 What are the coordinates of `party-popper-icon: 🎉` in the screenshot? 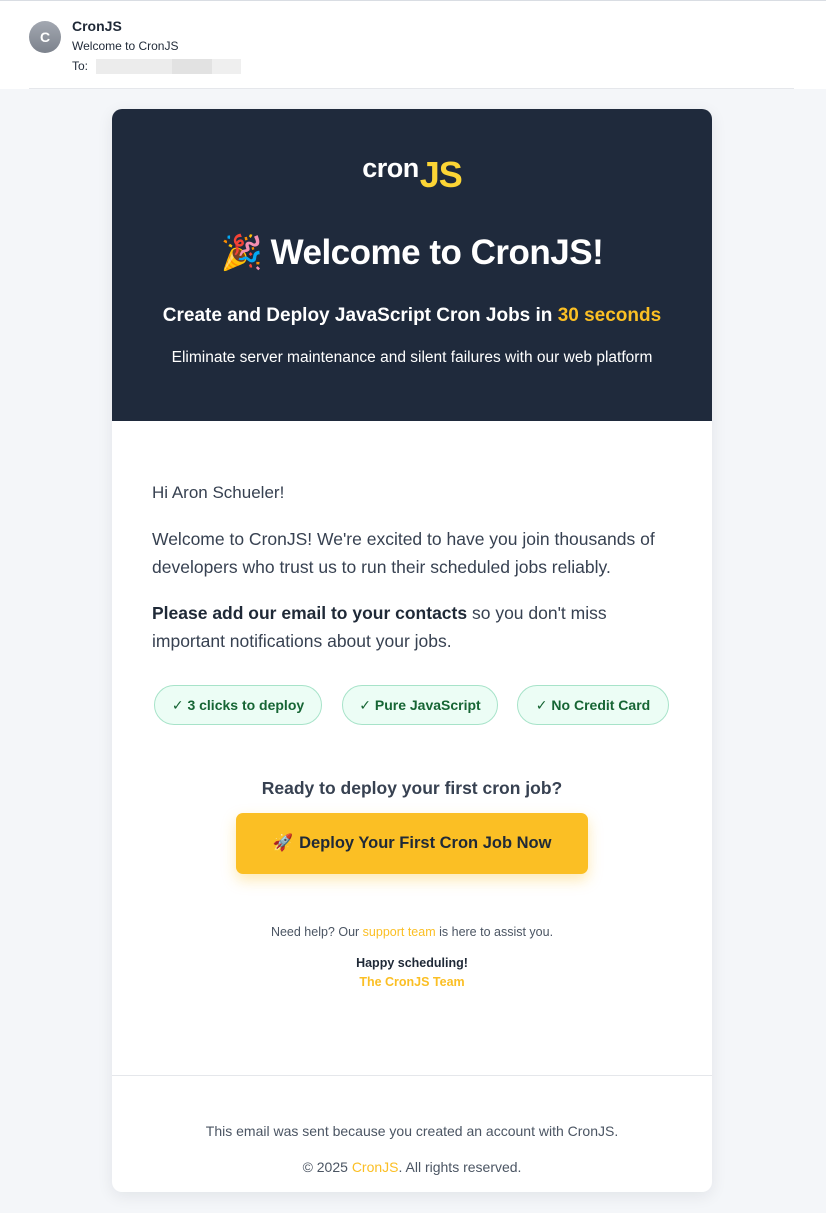 It's located at (241, 253).